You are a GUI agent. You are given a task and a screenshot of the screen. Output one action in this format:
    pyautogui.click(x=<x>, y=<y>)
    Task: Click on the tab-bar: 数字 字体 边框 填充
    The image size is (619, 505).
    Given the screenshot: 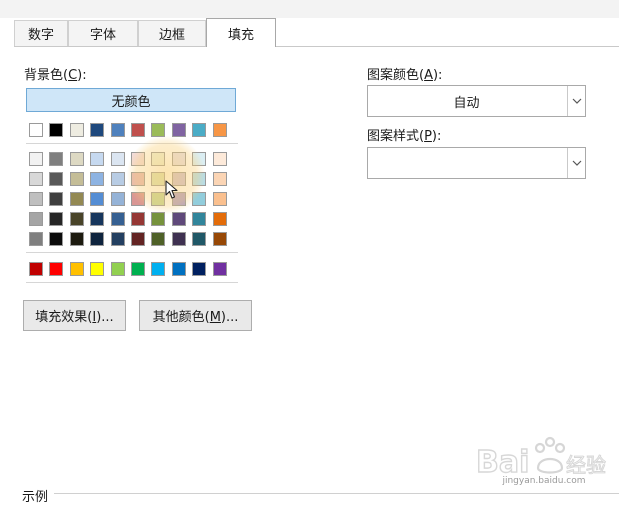 What is the action you would take?
    pyautogui.click(x=309, y=32)
    